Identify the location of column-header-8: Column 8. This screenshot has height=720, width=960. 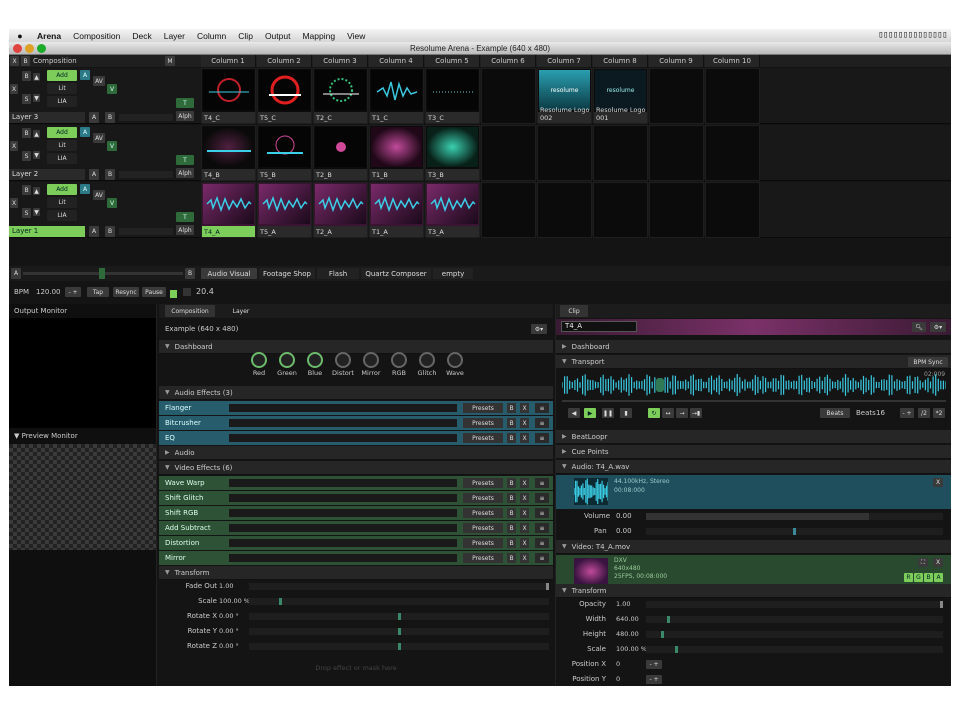
(620, 61).